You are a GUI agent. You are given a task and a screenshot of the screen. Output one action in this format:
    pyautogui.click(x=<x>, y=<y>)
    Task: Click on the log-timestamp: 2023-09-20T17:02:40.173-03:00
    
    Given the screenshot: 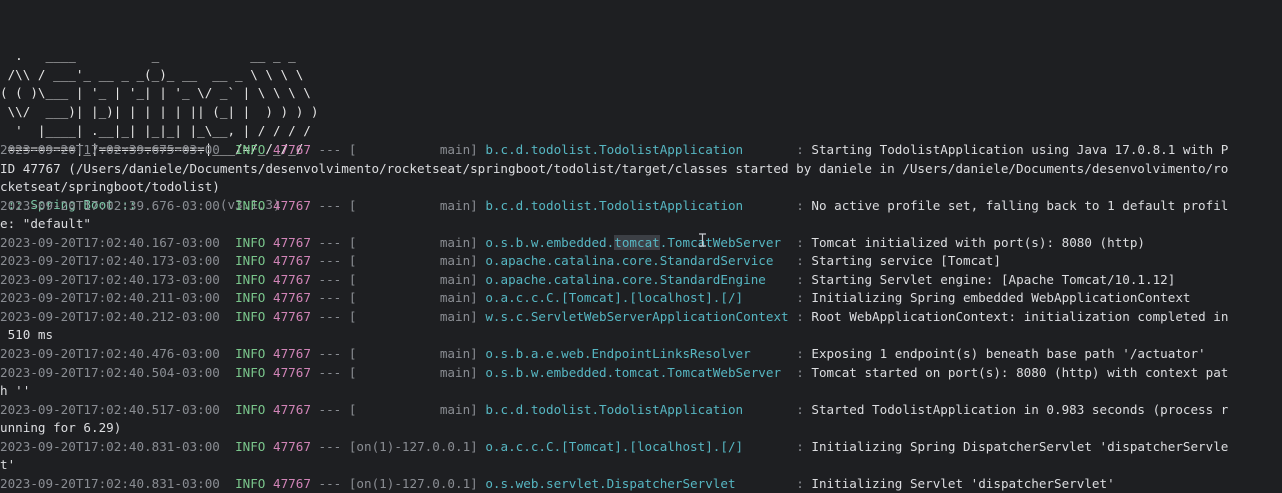 What is the action you would take?
    pyautogui.click(x=110, y=279)
    